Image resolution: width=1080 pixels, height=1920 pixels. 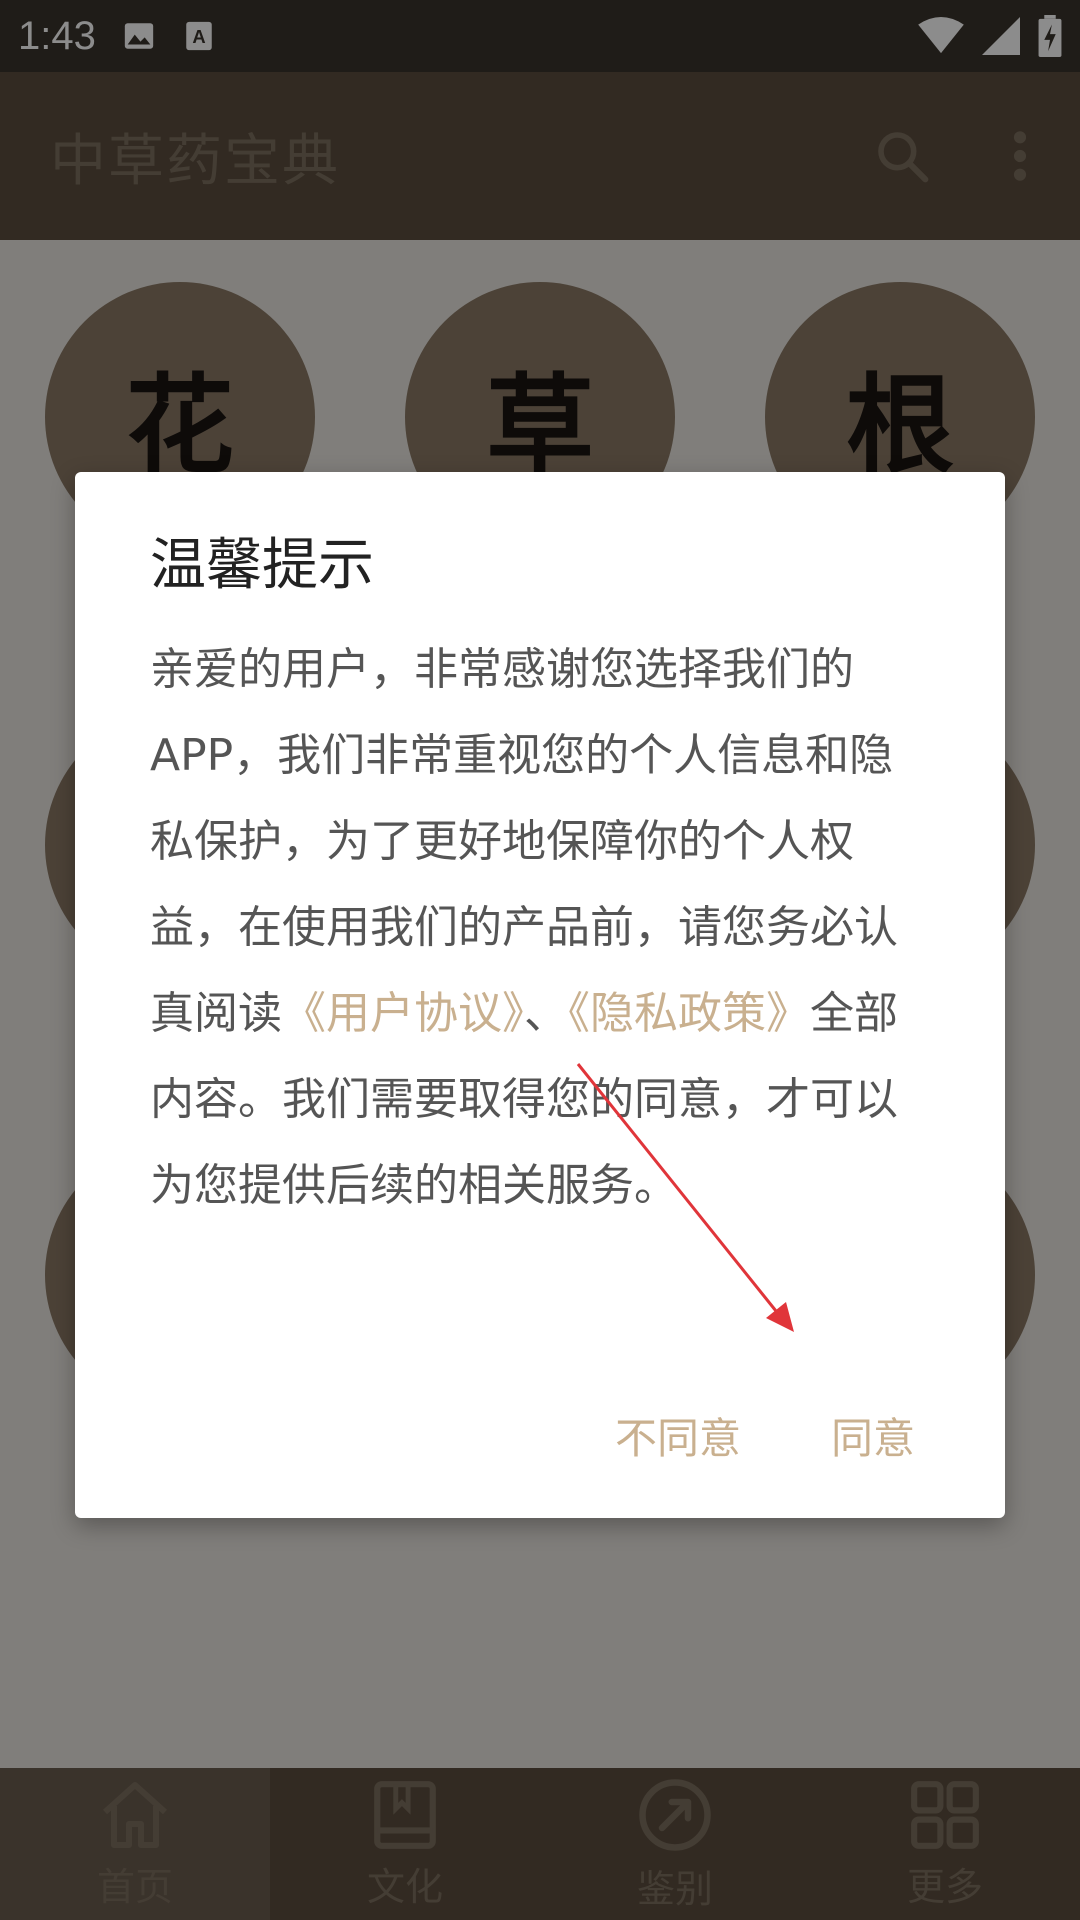 What do you see at coordinates (873, 1435) in the screenshot?
I see `agree-button: 同意` at bounding box center [873, 1435].